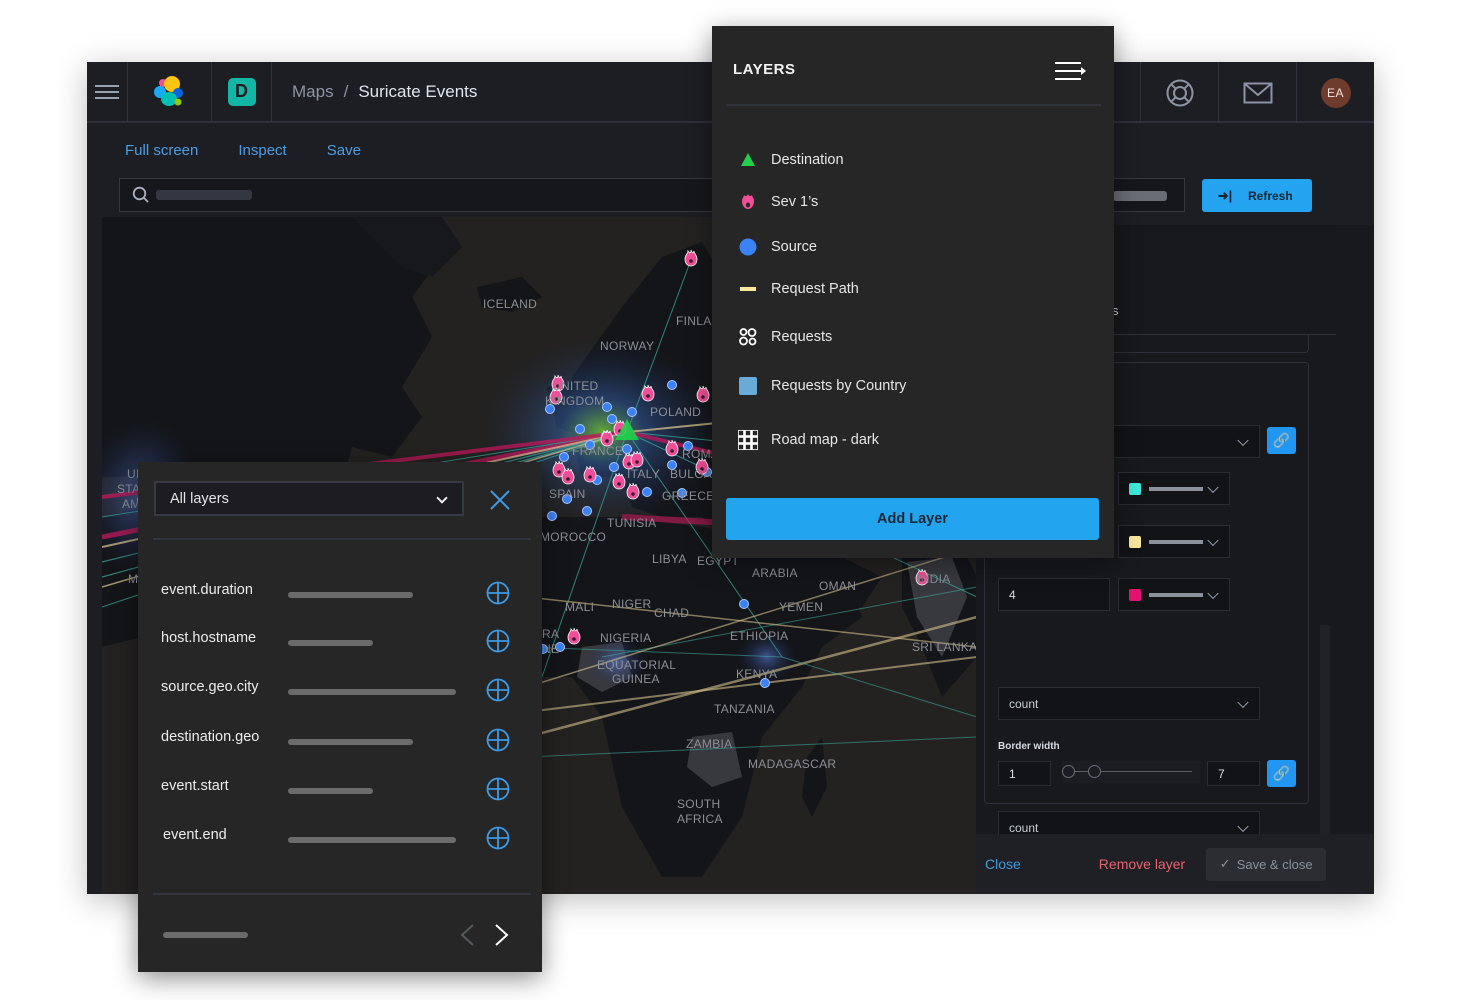  What do you see at coordinates (1129, 703) in the screenshot?
I see `color-field-select: count` at bounding box center [1129, 703].